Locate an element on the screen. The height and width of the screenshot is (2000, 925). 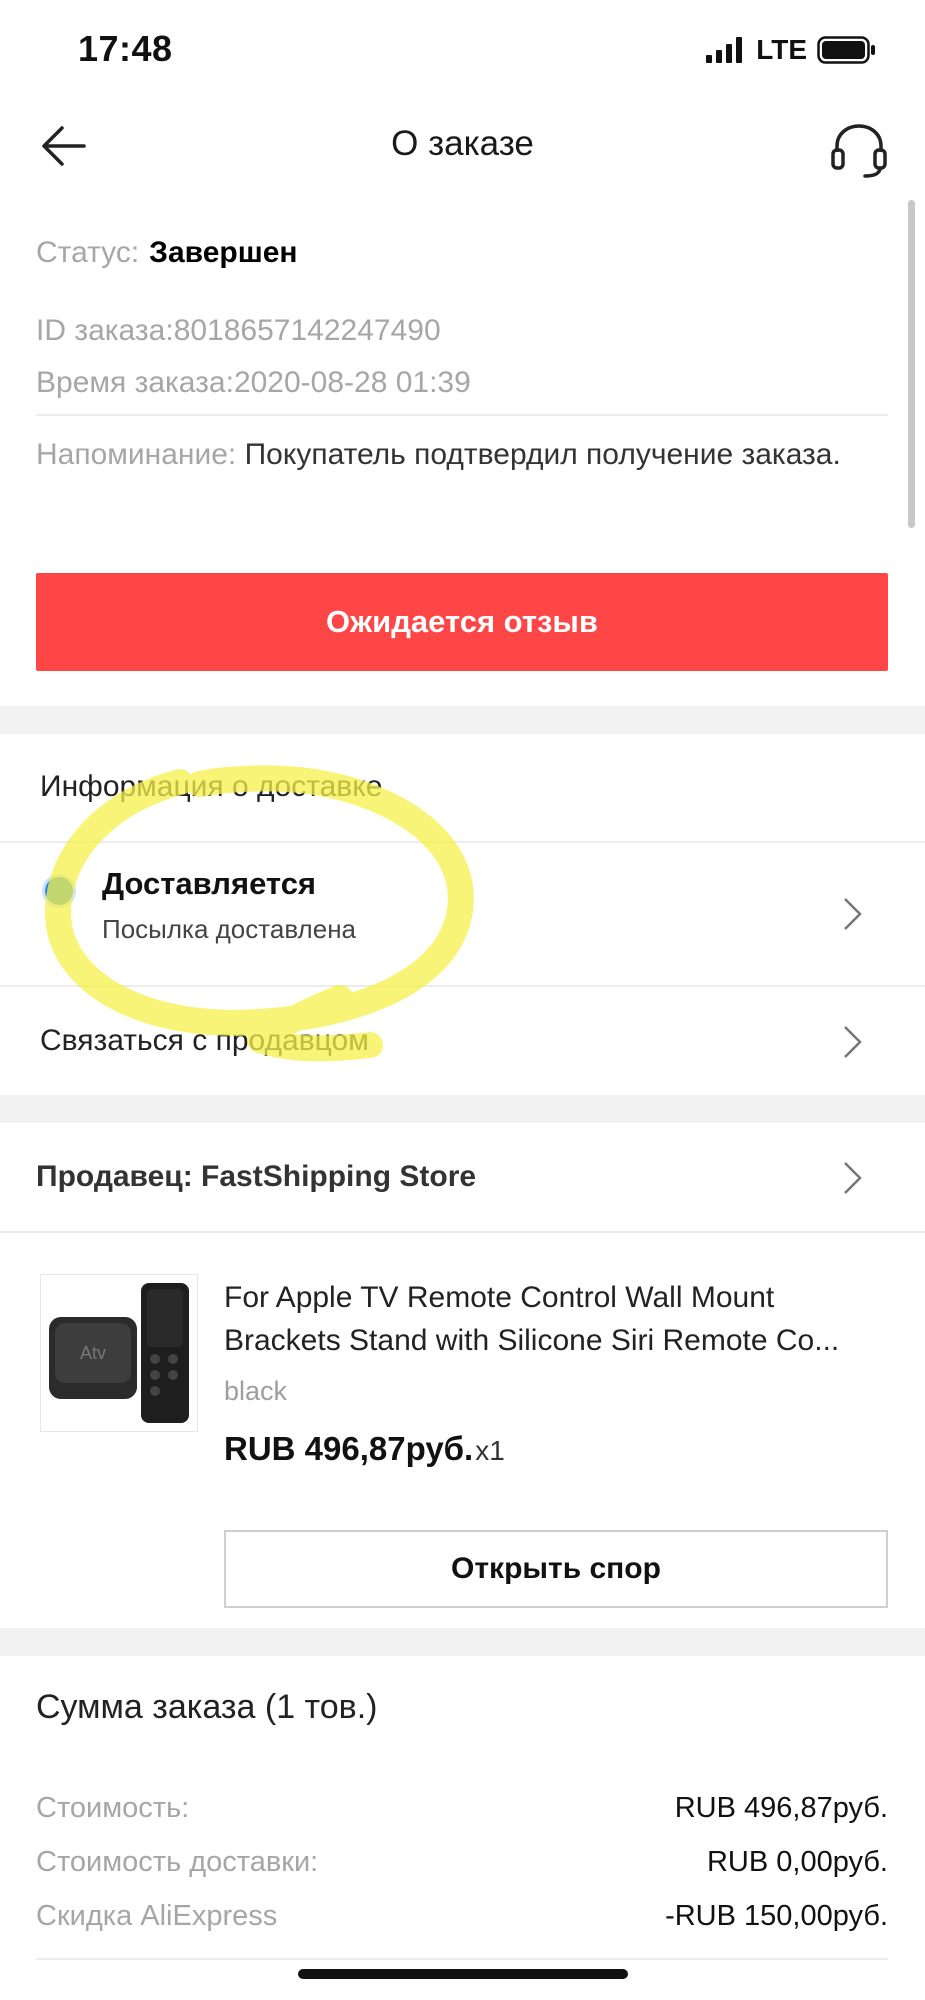
summary-value: -RUB 150,00руб. is located at coordinates (776, 1916).